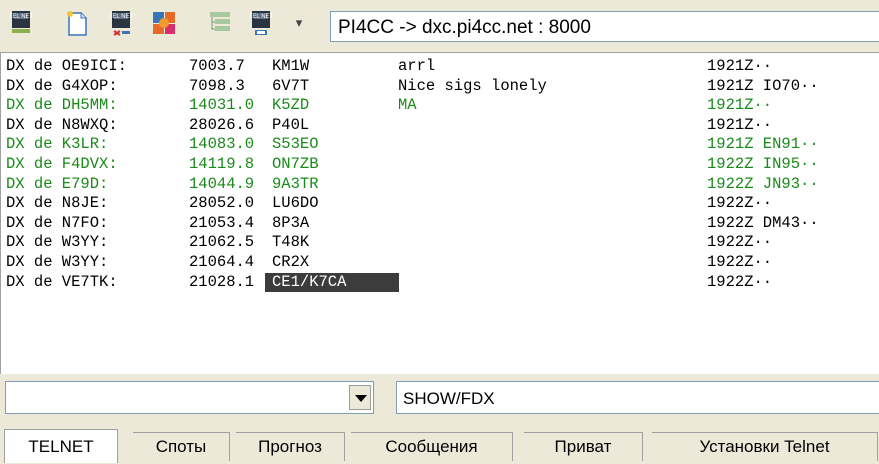  I want to click on telnet-connect-icon: TEL NET, so click(23, 23).